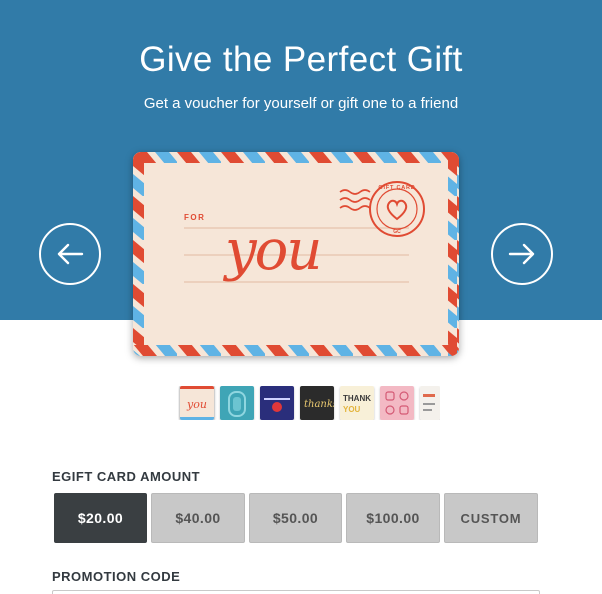 This screenshot has height=594, width=602. I want to click on carousel-prev-button, so click(70, 254).